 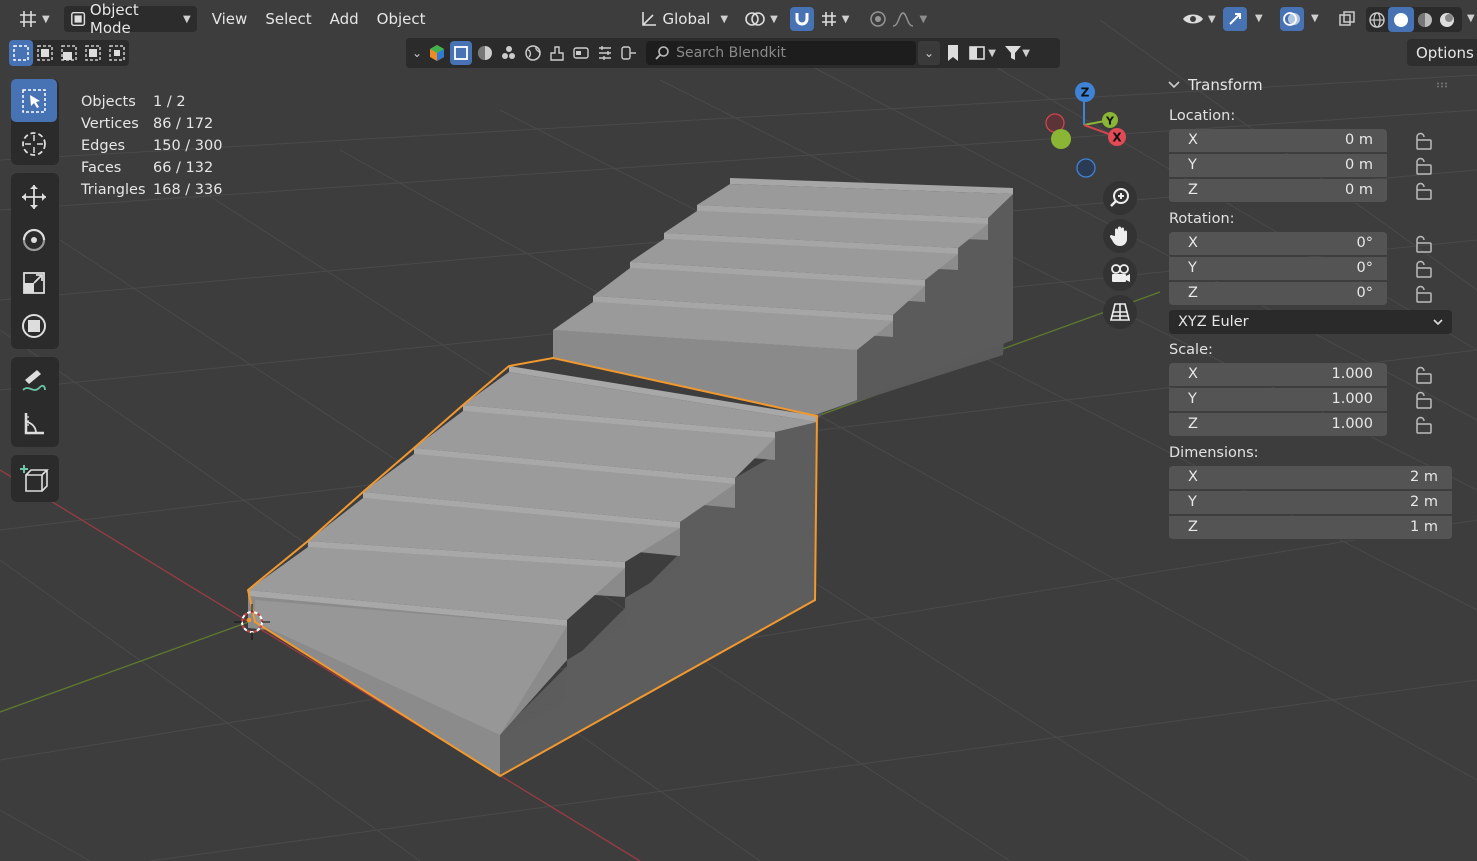 What do you see at coordinates (1401, 19) in the screenshot?
I see `solid-shading-button` at bounding box center [1401, 19].